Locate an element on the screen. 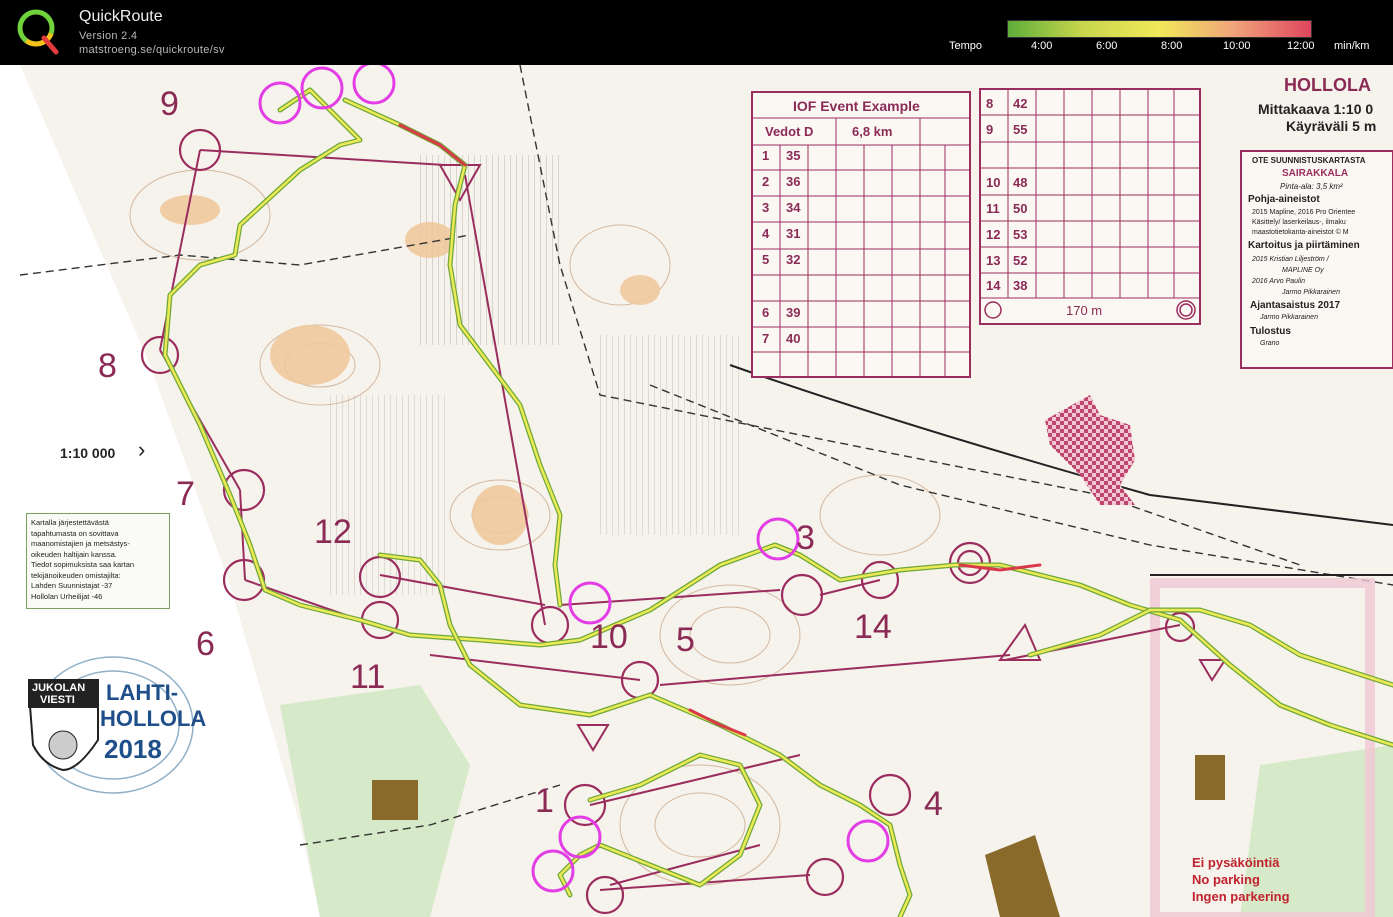  tempo-tick: 8:00 is located at coordinates (1172, 46).